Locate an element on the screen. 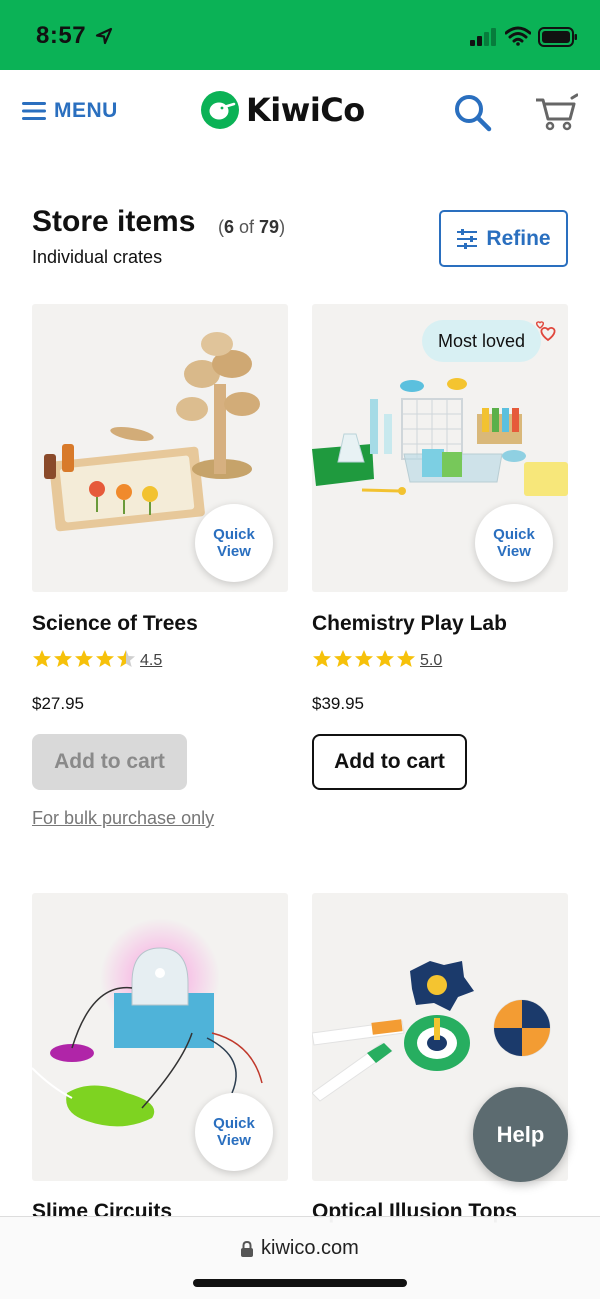 The image size is (600, 1299). heart-icon is located at coordinates (546, 331).